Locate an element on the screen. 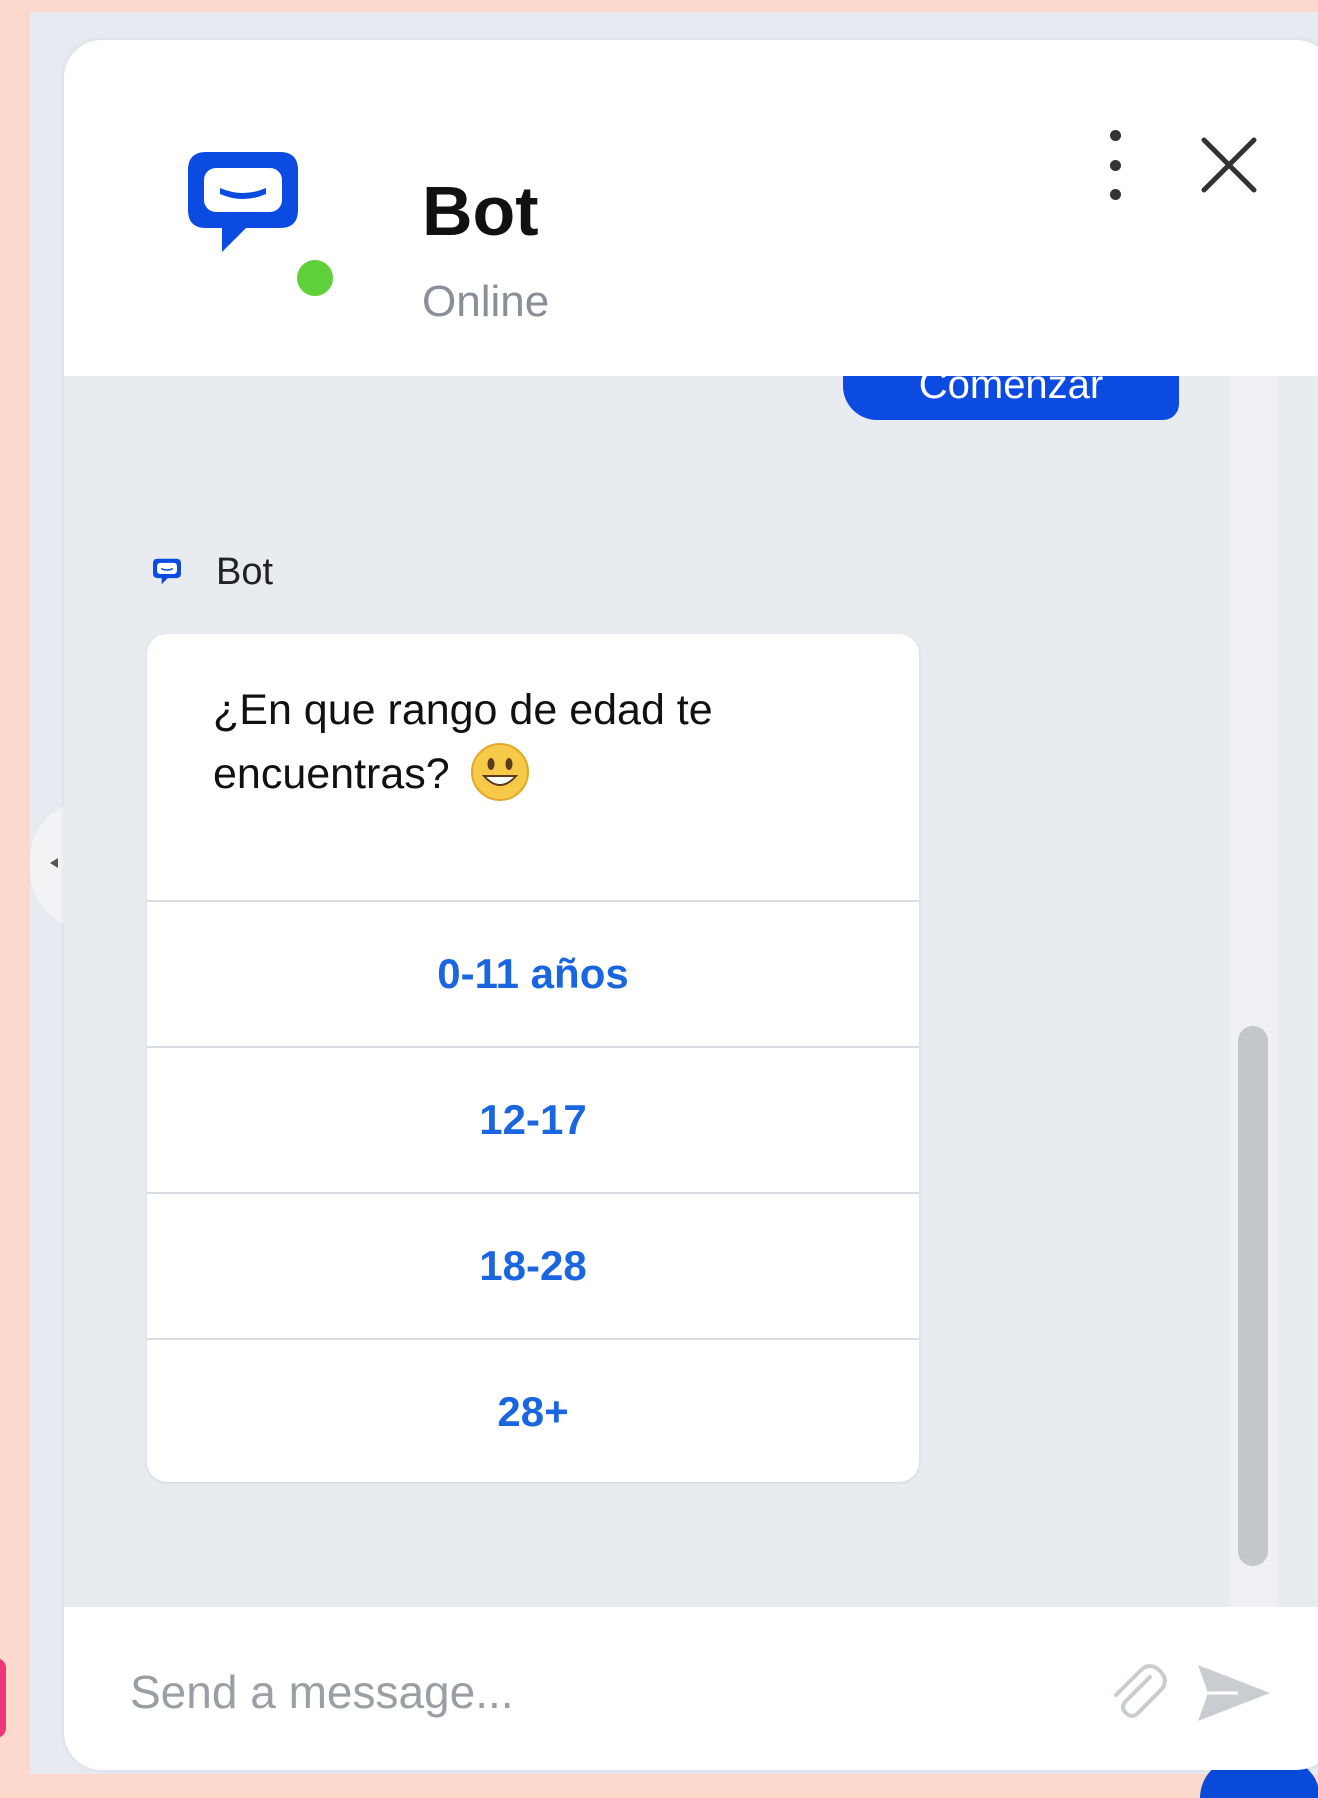  page-decoration is located at coordinates (3, 1698).